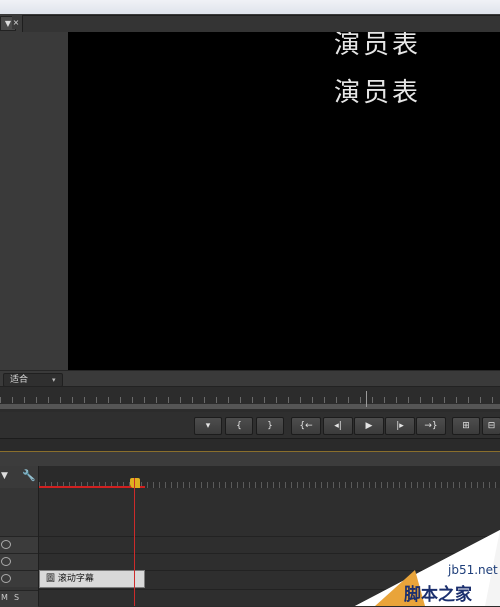 The width and height of the screenshot is (500, 607). I want to click on lift-button: ⊞, so click(466, 426).